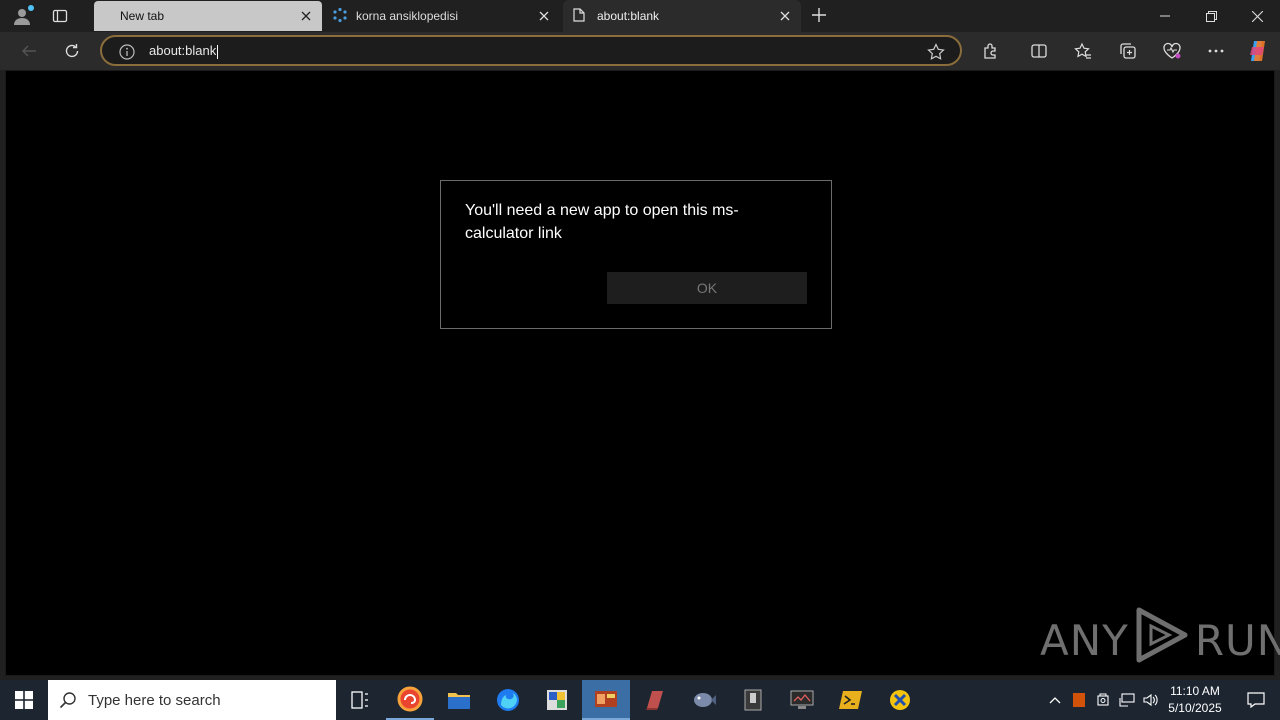  What do you see at coordinates (1172, 51) in the screenshot?
I see `browser-essentials-icon` at bounding box center [1172, 51].